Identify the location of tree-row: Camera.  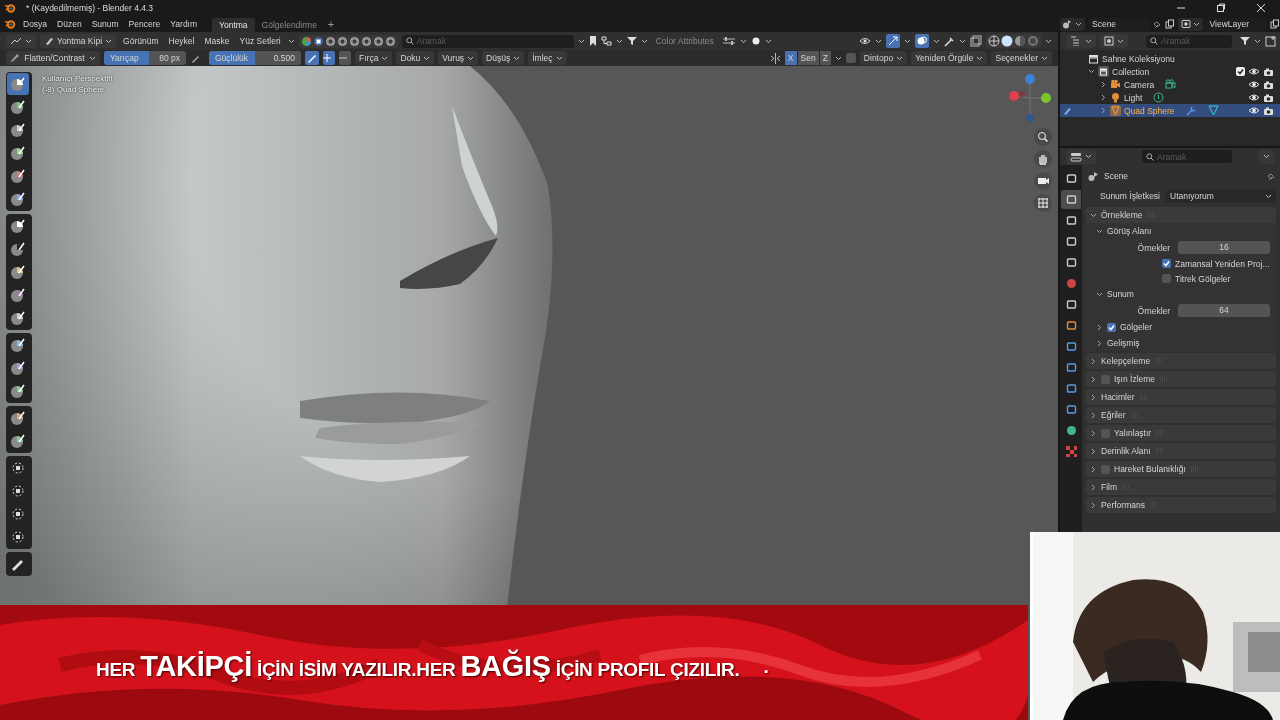
(1170, 84).